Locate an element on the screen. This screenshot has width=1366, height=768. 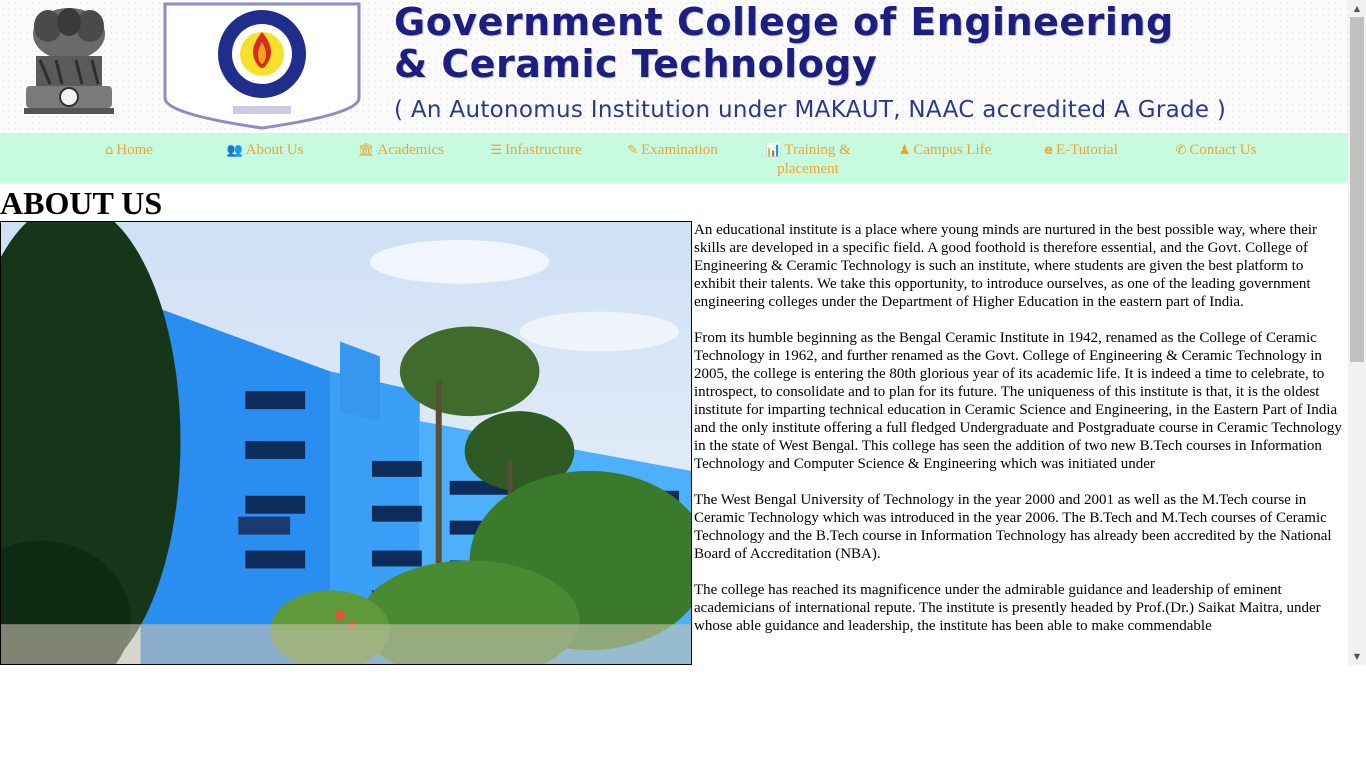
nav-home: ⌂ Home is located at coordinates (129, 150).